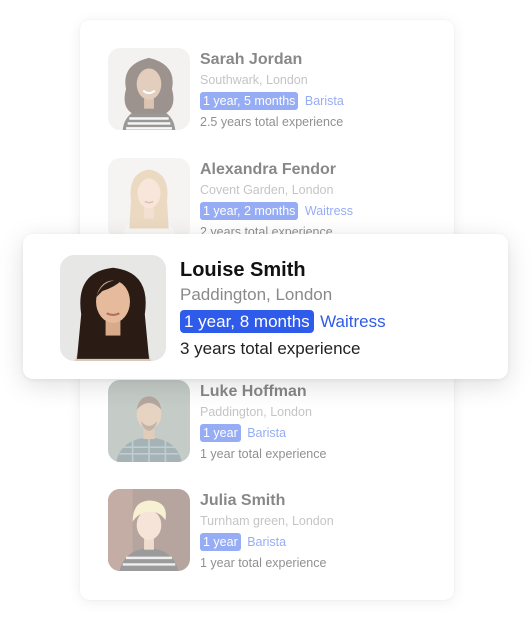 Image resolution: width=532 pixels, height=628 pixels. Describe the element at coordinates (249, 101) in the screenshot. I see `experience-badge: 1 year, 5 months` at that location.